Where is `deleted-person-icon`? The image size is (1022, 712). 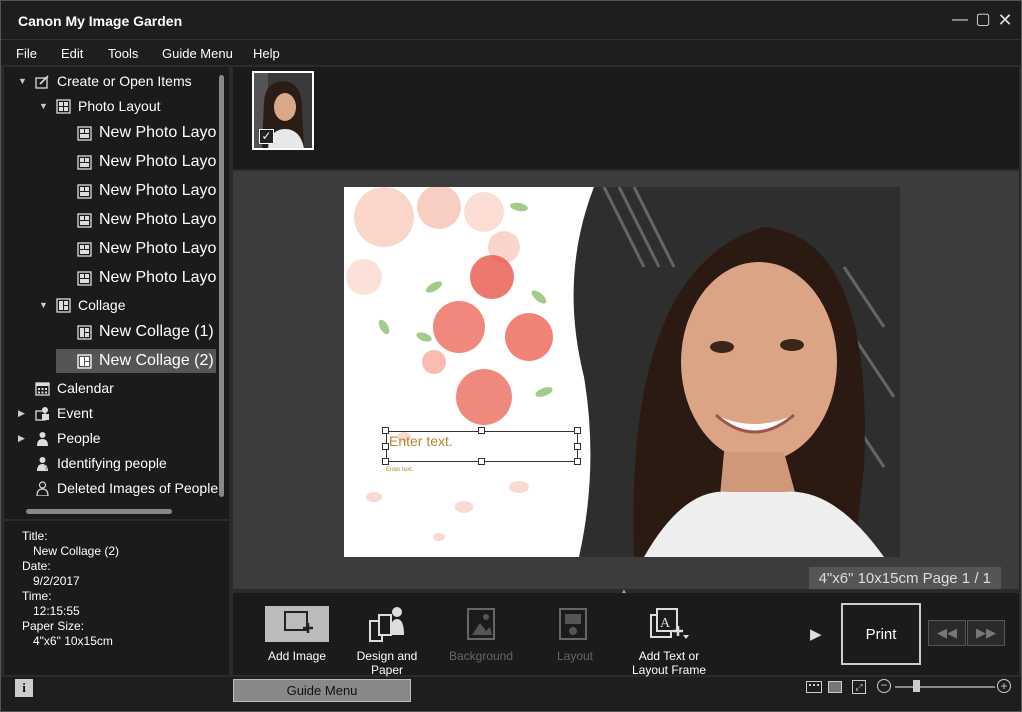 deleted-person-icon is located at coordinates (42, 488).